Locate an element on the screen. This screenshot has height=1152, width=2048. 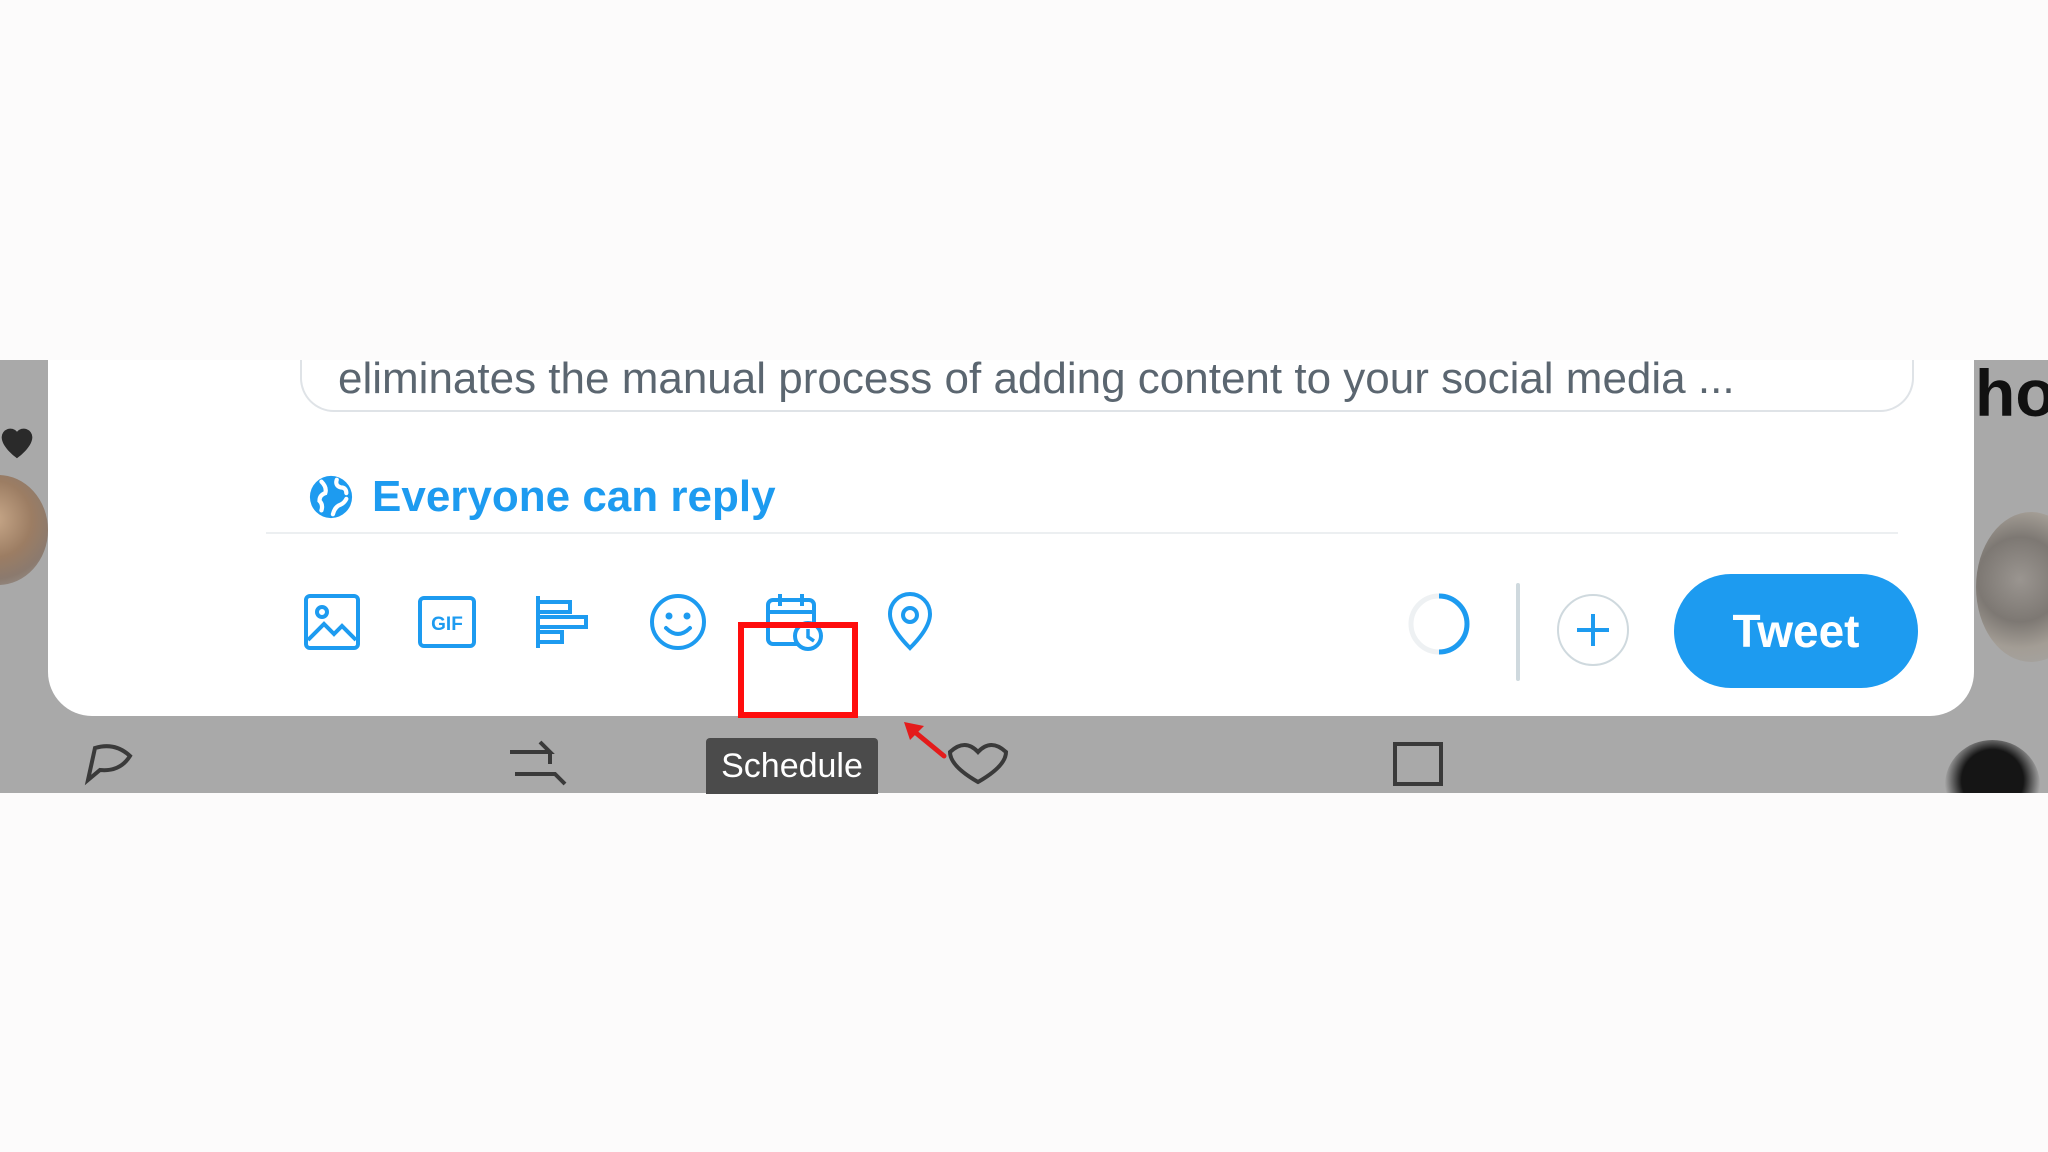
plus-icon is located at coordinates (1593, 630).